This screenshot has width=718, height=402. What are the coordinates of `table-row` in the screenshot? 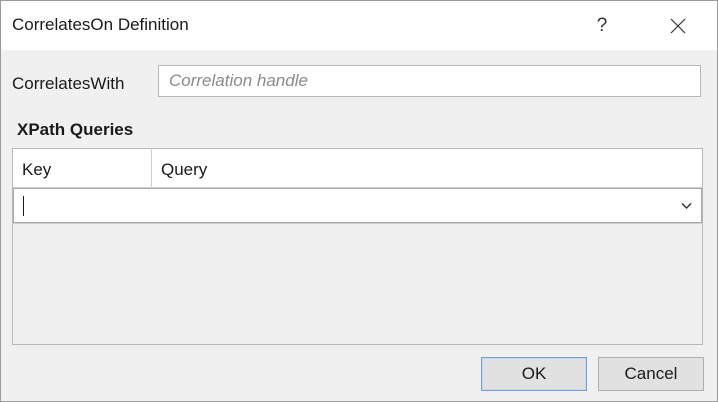 It's located at (357, 206).